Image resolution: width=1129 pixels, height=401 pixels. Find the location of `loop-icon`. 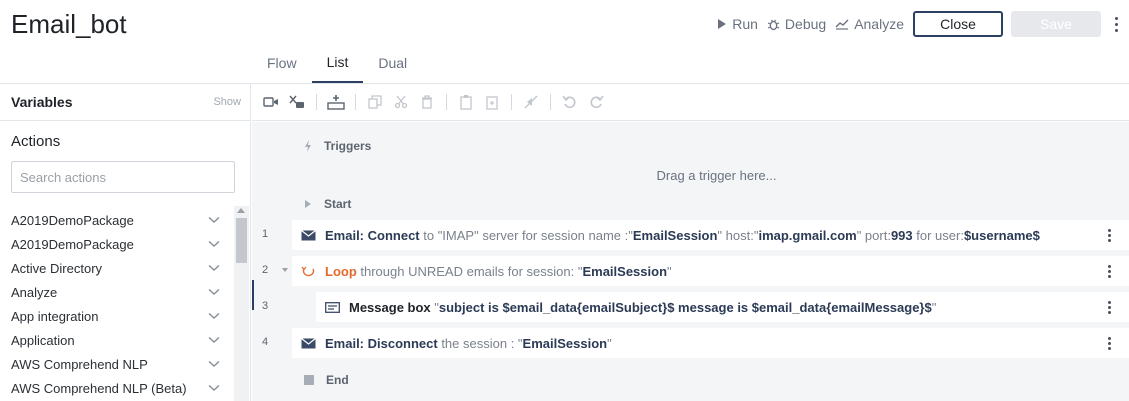

loop-icon is located at coordinates (309, 271).